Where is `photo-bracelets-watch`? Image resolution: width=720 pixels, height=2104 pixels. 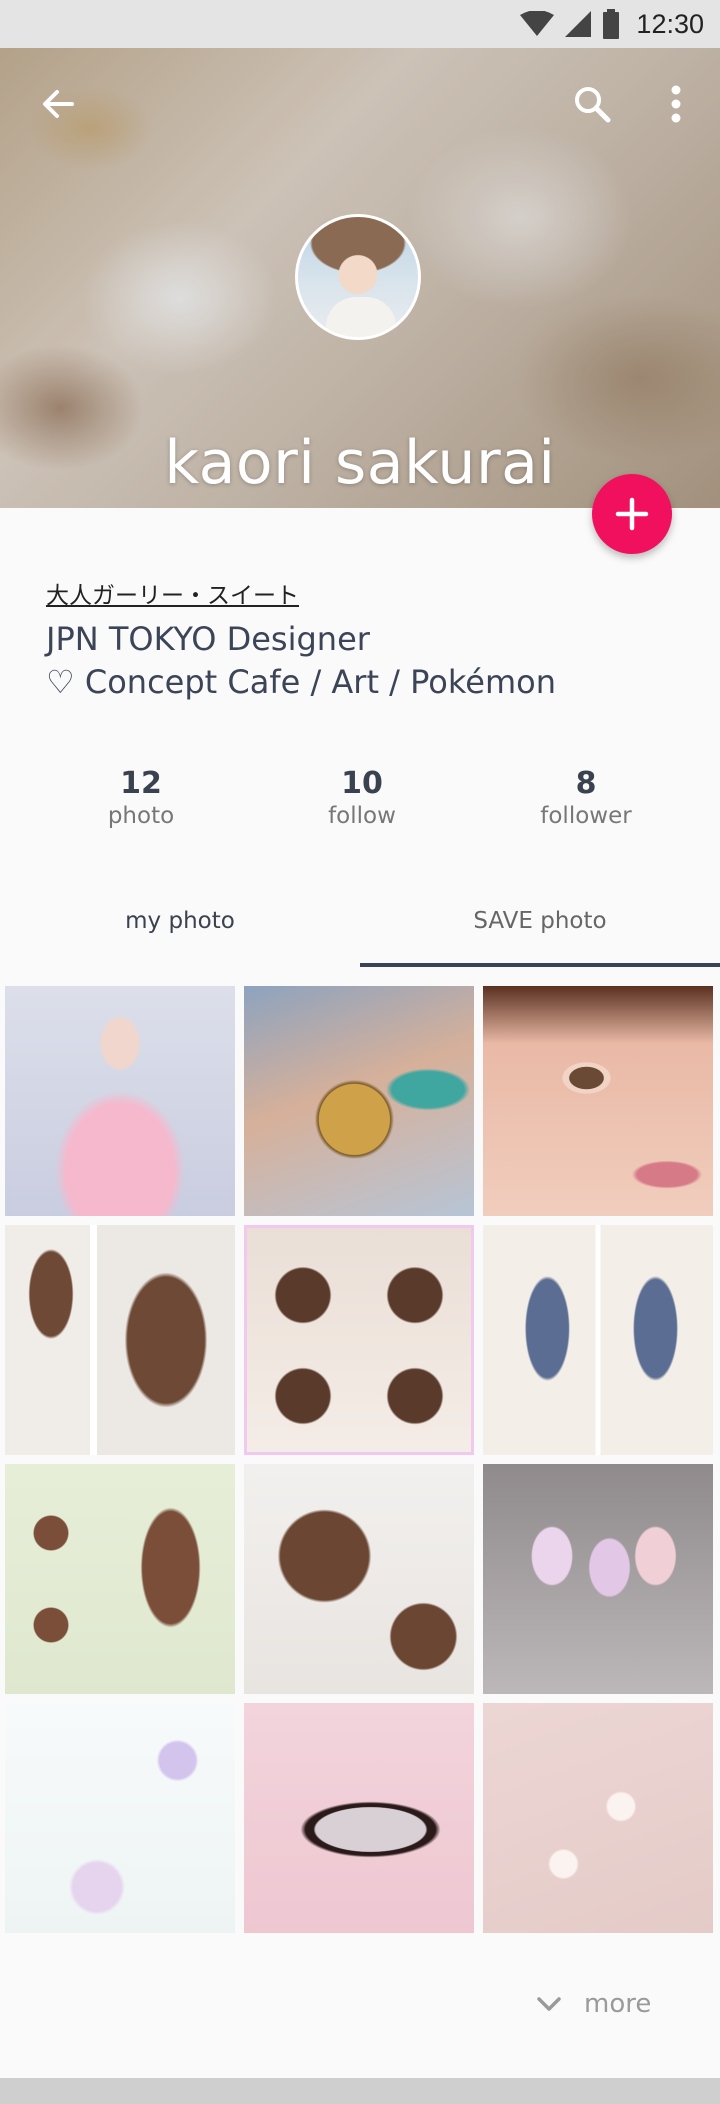 photo-bracelets-watch is located at coordinates (359, 1101).